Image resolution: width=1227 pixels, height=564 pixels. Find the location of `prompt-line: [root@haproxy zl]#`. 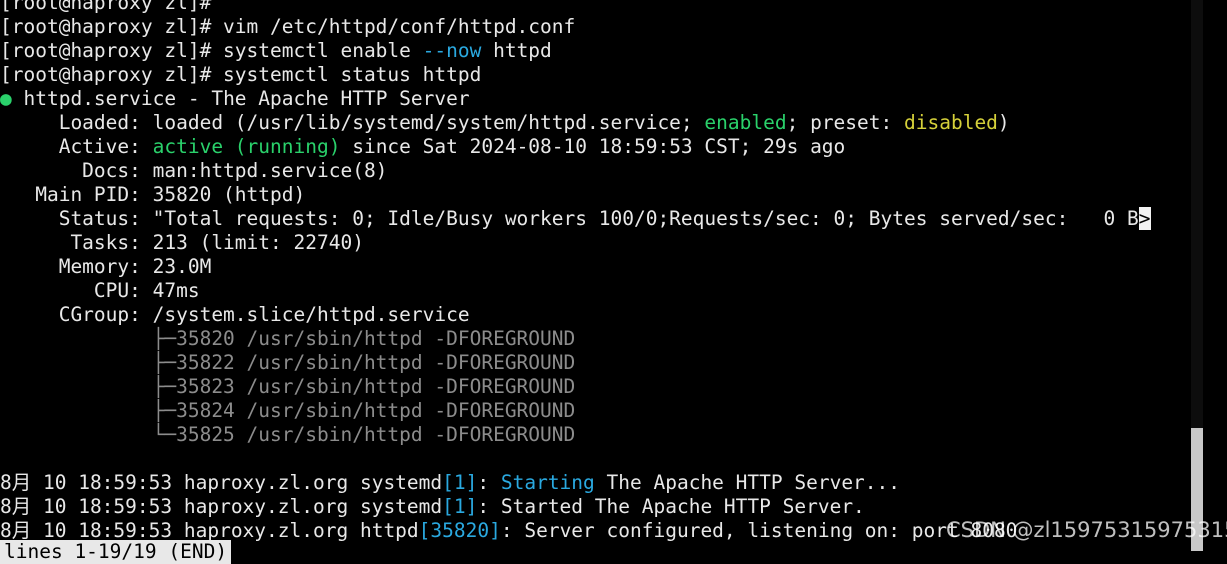

prompt-line: [root@haproxy zl]# is located at coordinates (106, 7).